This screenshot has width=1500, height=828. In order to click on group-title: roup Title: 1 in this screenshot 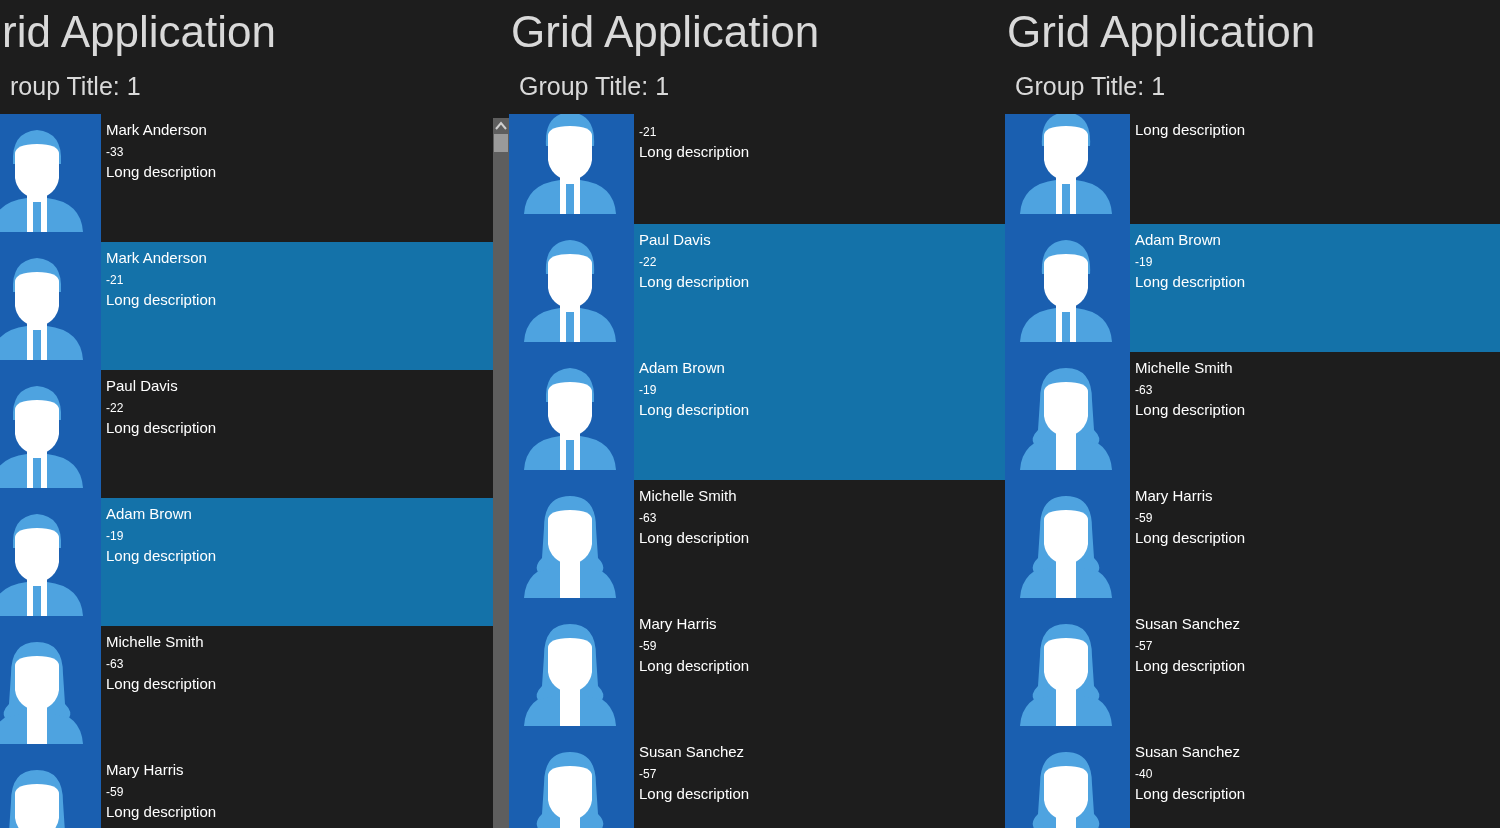, I will do `click(251, 86)`.